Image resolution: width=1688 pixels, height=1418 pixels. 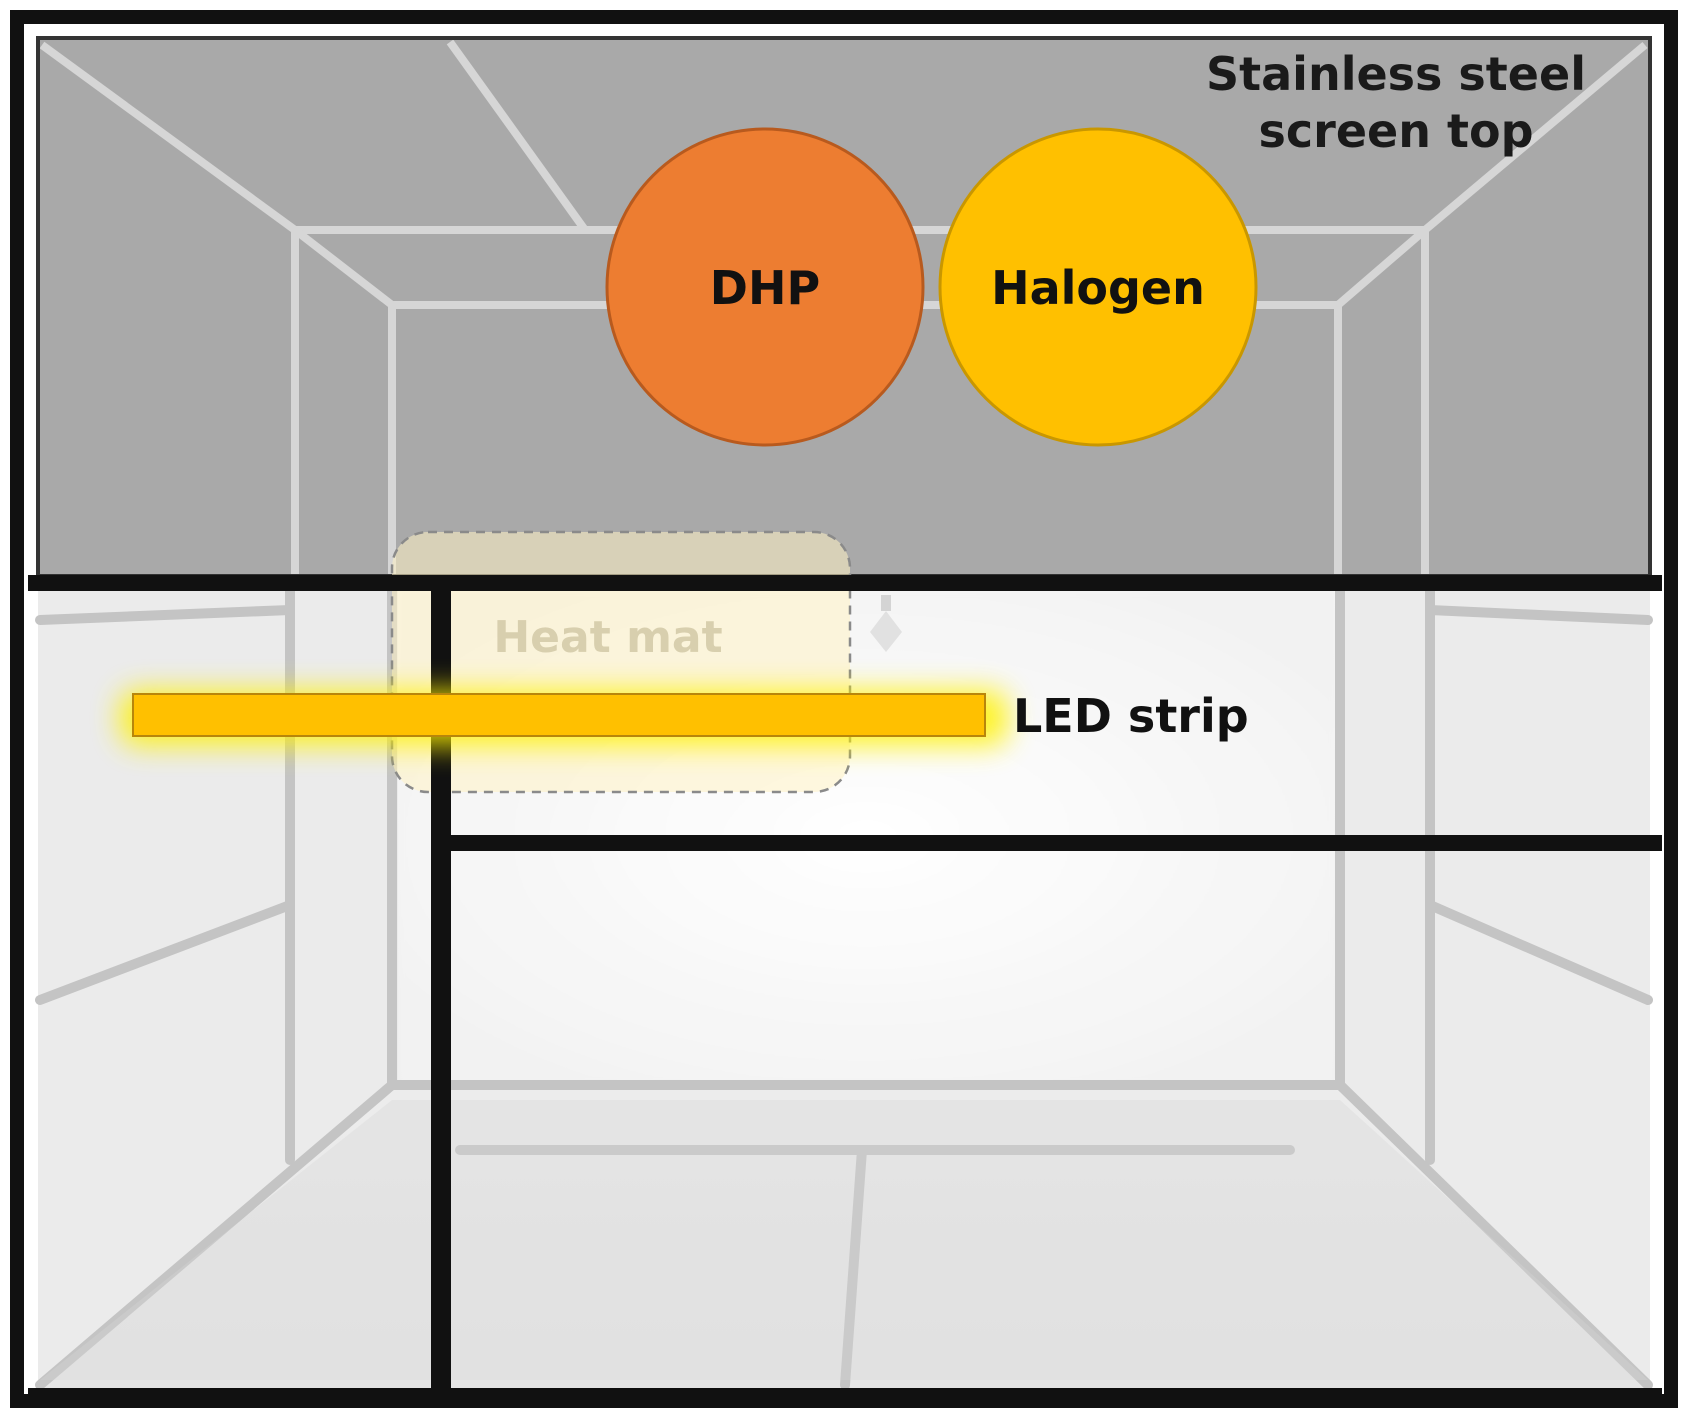 What do you see at coordinates (1395, 131) in the screenshot?
I see `screen-top-label-line2: screen top` at bounding box center [1395, 131].